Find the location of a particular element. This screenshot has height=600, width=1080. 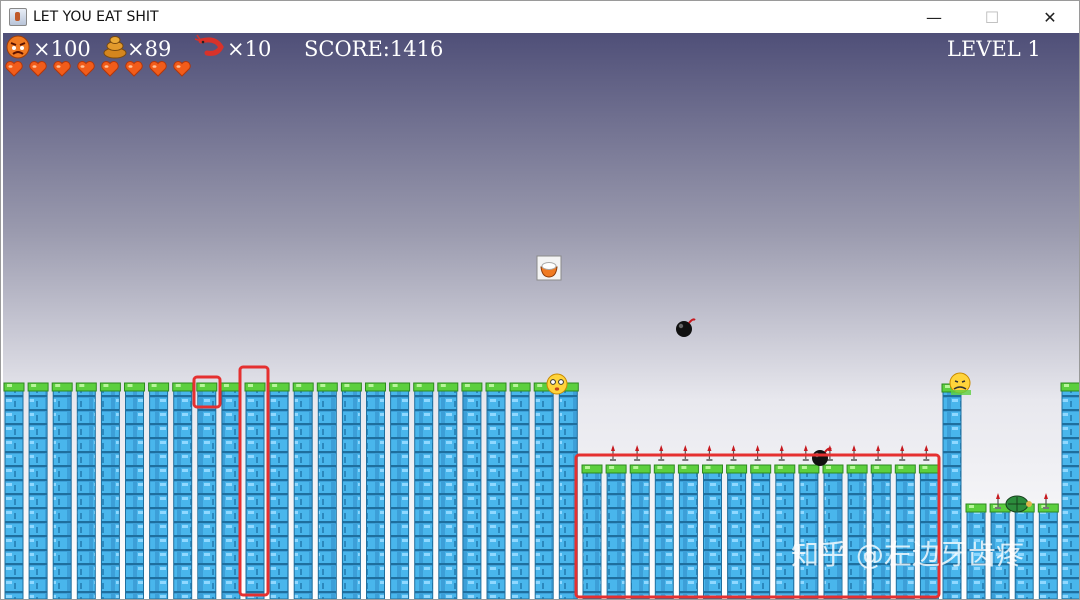

level-display: LEVEL 1 is located at coordinates (994, 49).